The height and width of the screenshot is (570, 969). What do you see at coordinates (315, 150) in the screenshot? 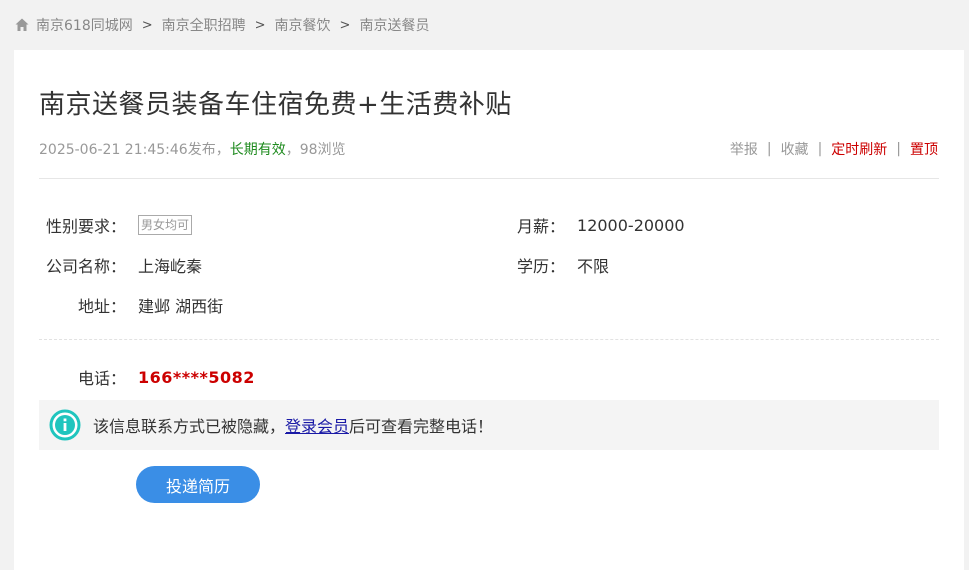
I see `view-count: ，98浏览` at bounding box center [315, 150].